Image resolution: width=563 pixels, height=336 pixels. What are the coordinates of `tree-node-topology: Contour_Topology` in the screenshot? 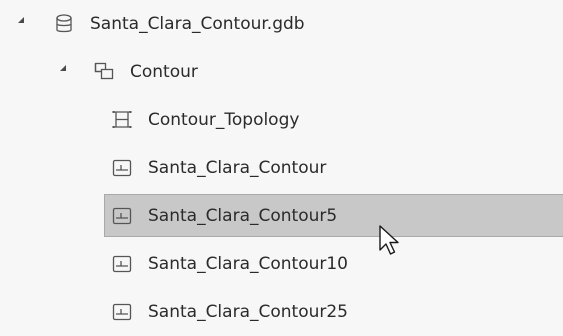 It's located at (281, 120).